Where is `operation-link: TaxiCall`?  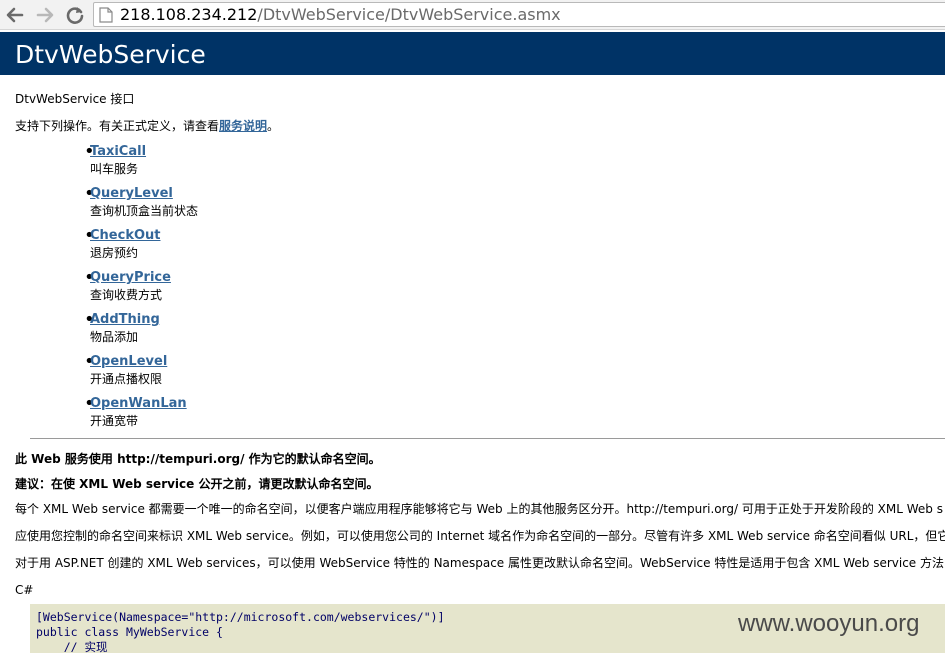
operation-link: TaxiCall is located at coordinates (118, 152).